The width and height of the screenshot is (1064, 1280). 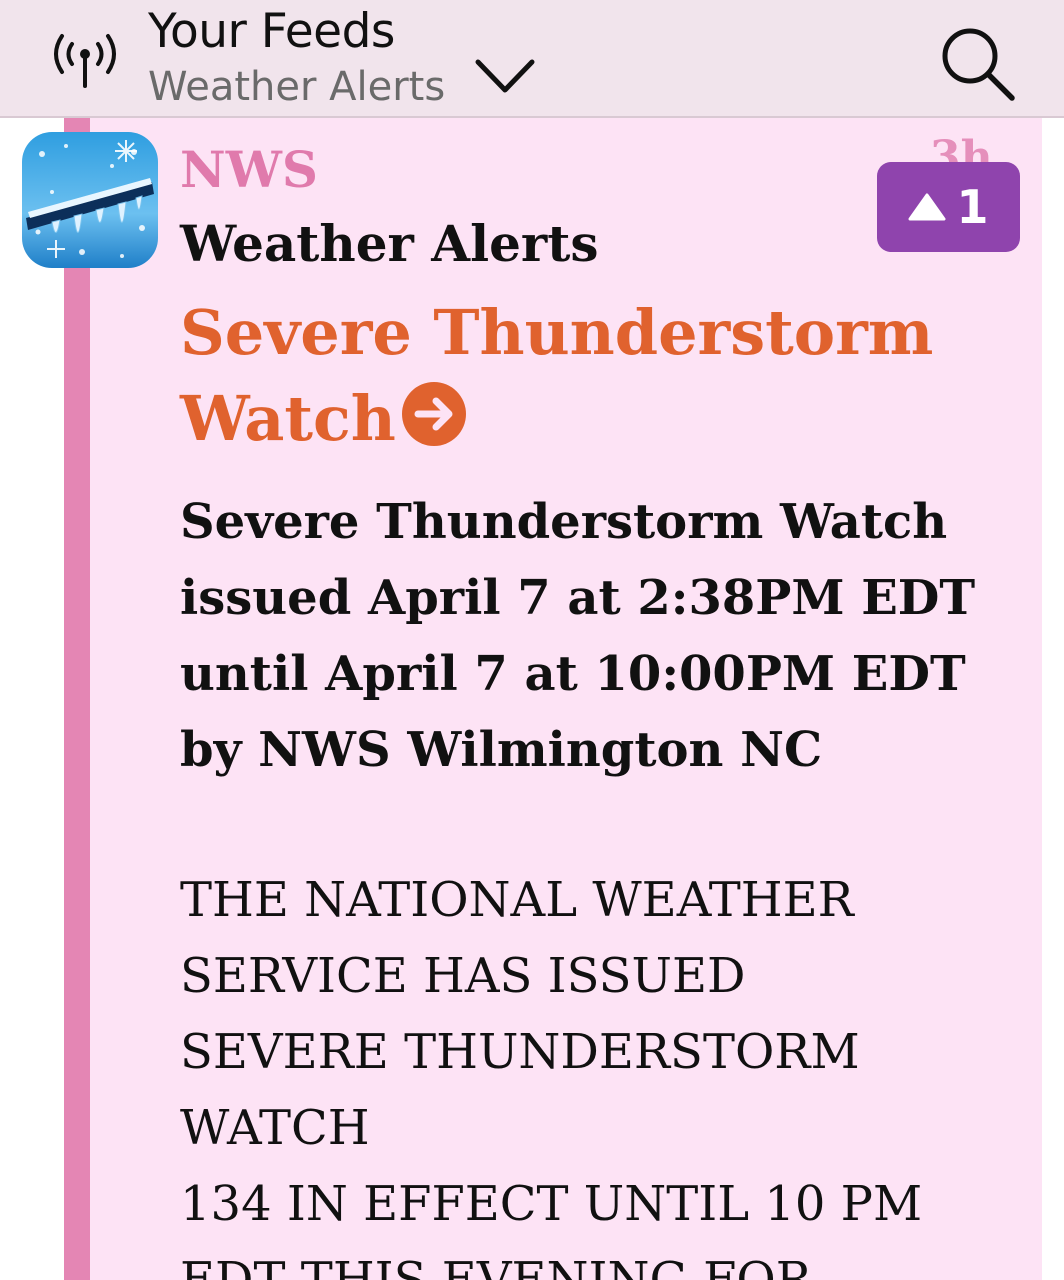 What do you see at coordinates (564, 522) in the screenshot?
I see `summary-line: Severe Thunderstorm Watch` at bounding box center [564, 522].